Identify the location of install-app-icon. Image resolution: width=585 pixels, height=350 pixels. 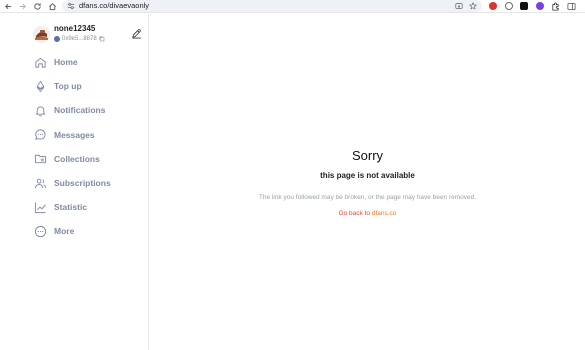
(459, 6).